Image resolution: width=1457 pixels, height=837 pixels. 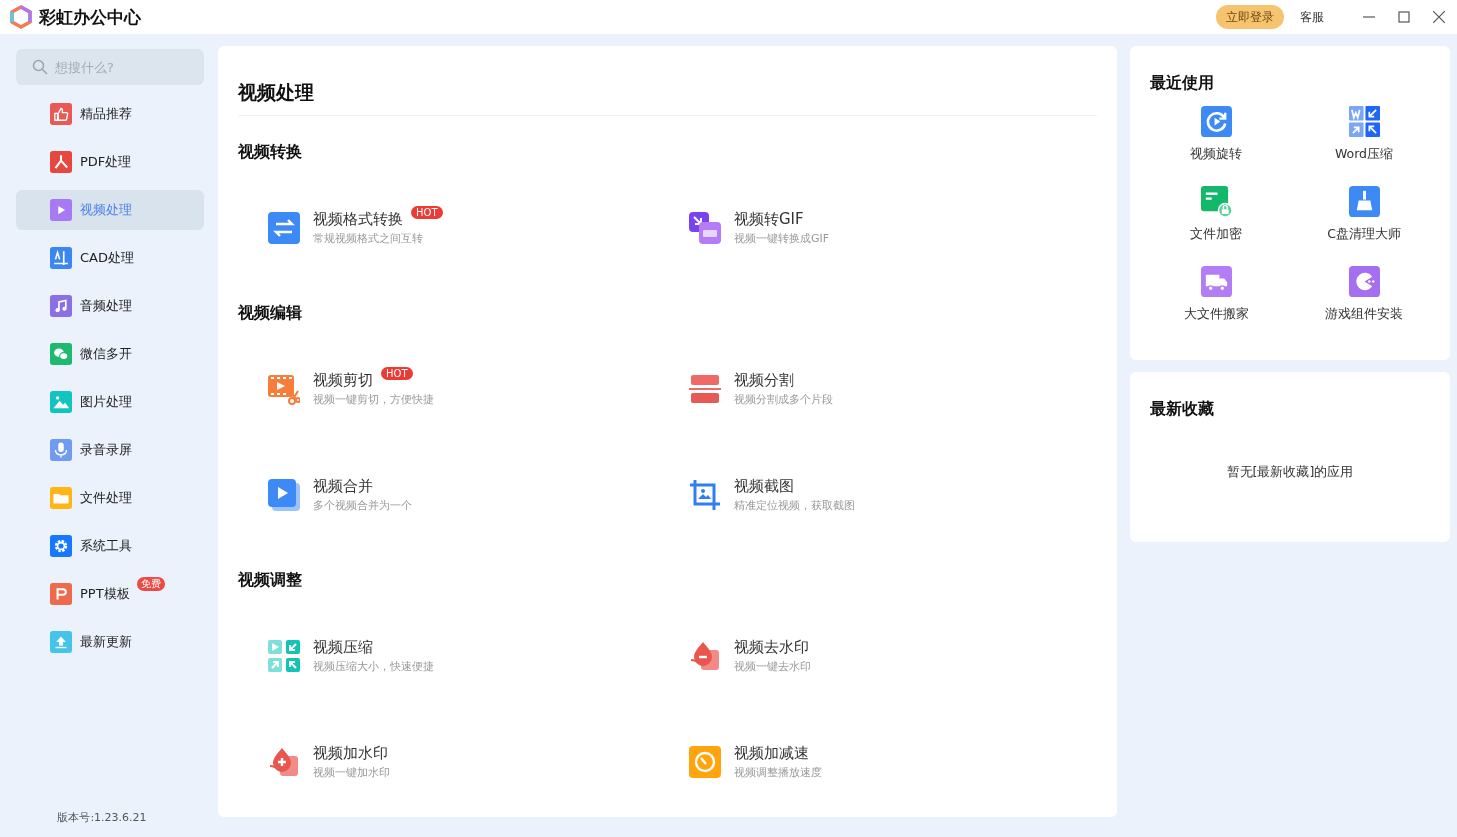 What do you see at coordinates (705, 656) in the screenshot?
I see `drop-minus-icon` at bounding box center [705, 656].